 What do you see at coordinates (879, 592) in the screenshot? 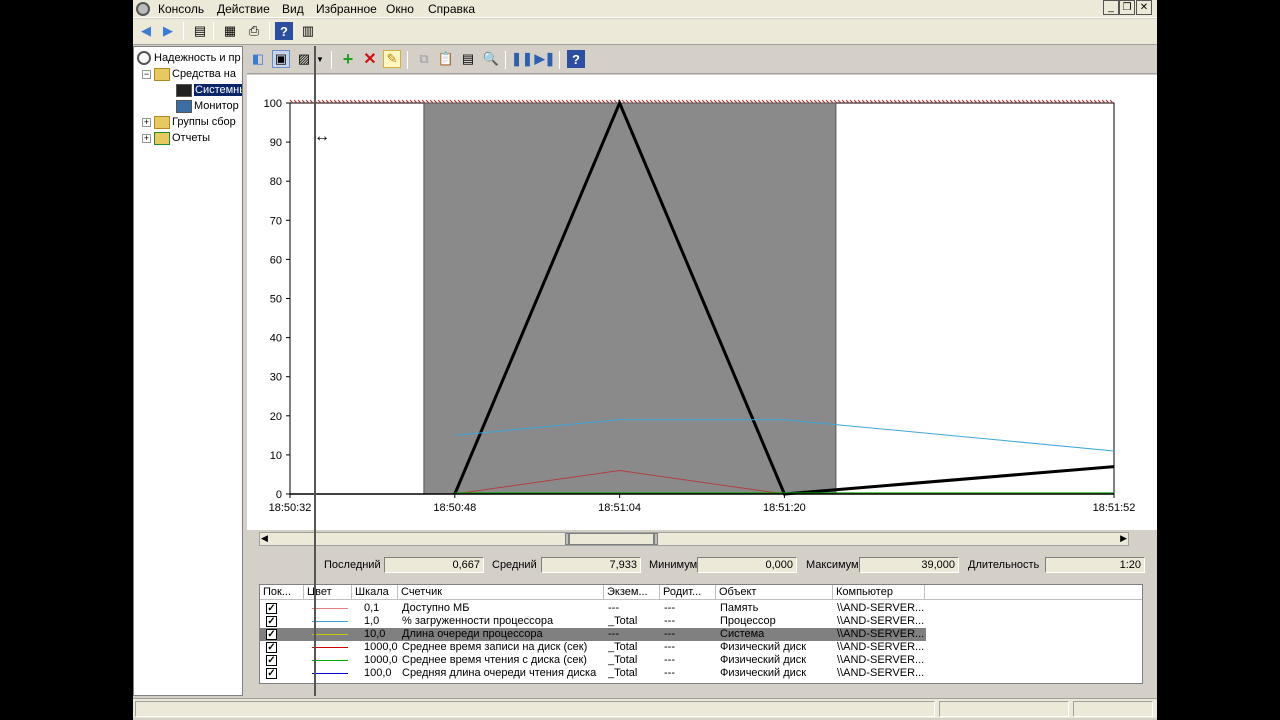
I see `column-header-computer: Компьютер` at bounding box center [879, 592].